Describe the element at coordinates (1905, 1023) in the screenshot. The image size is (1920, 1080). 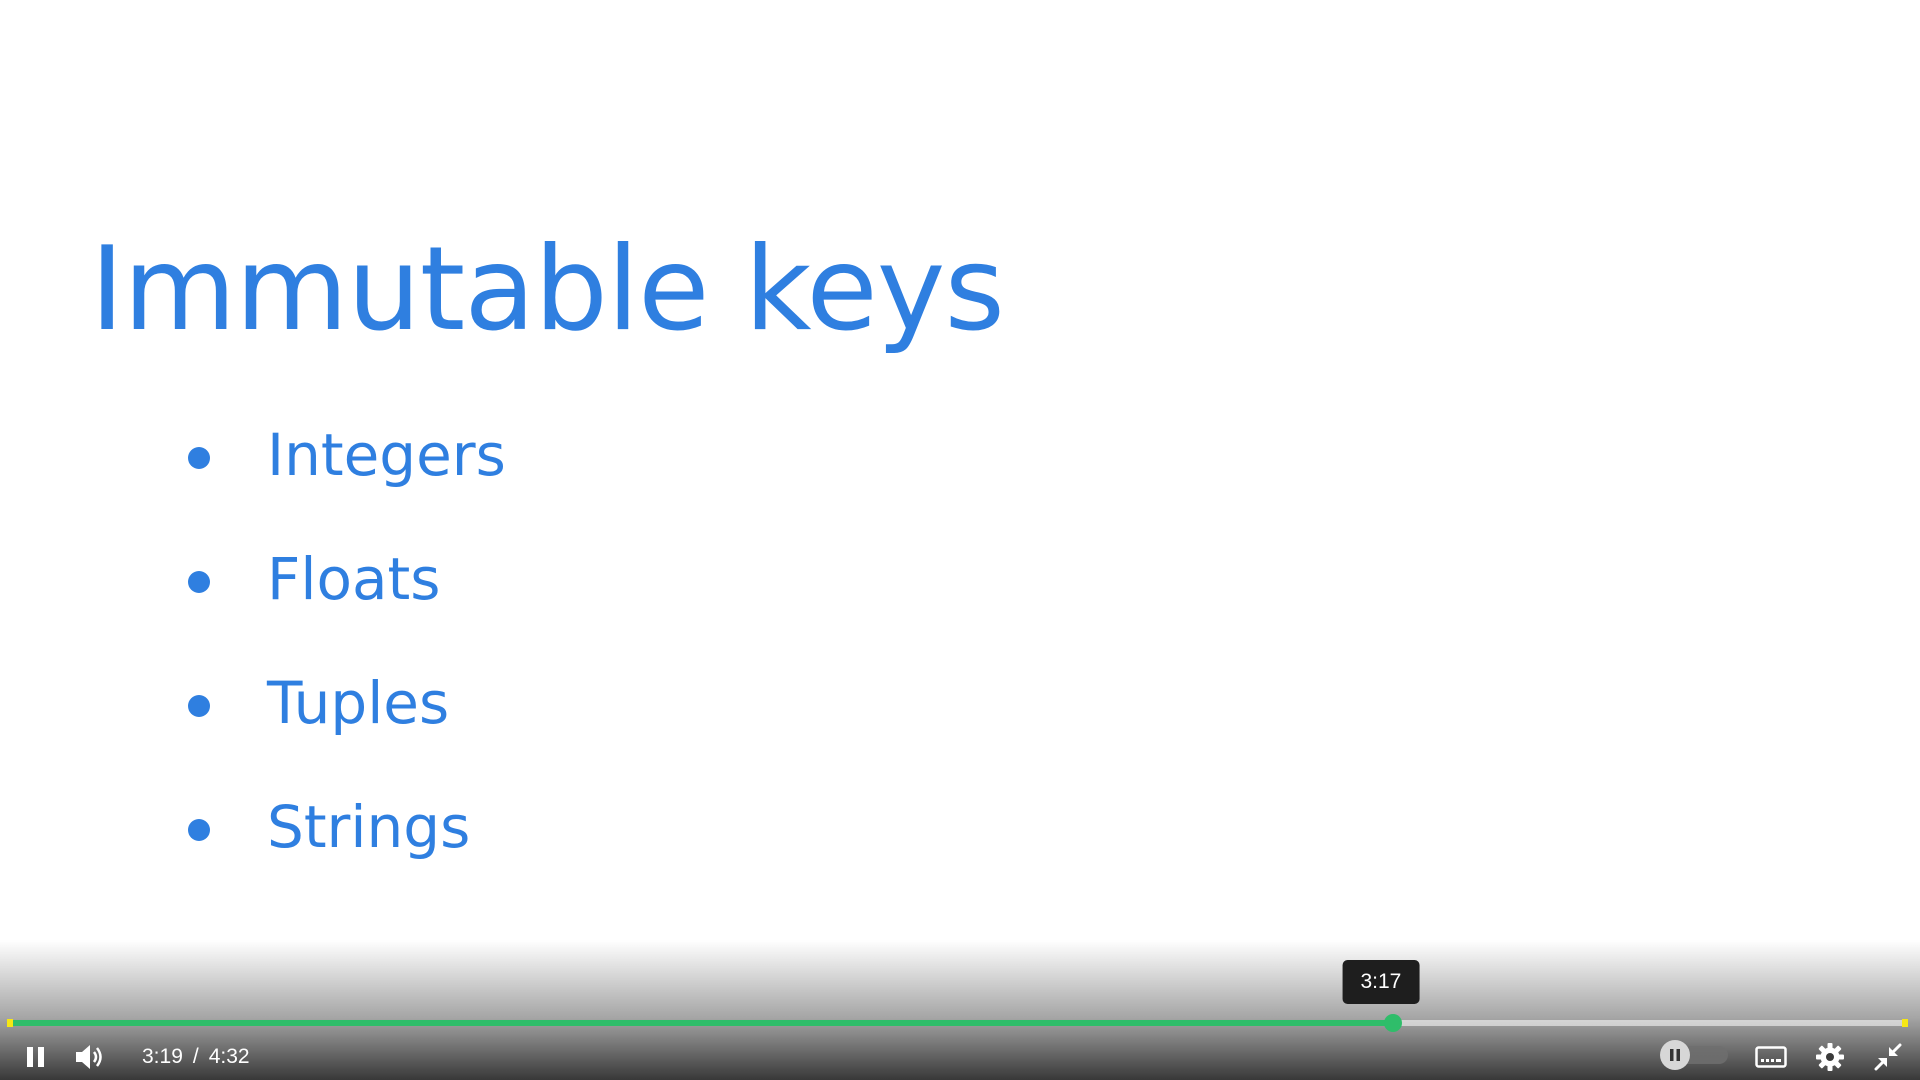
I see `chapter-marker-end` at that location.